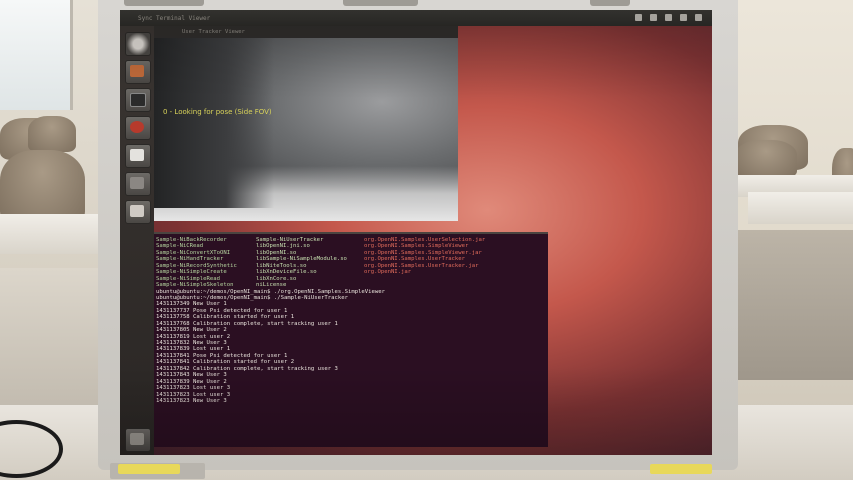 Image resolution: width=853 pixels, height=480 pixels. Describe the element at coordinates (138, 156) in the screenshot. I see `document-icon` at that location.